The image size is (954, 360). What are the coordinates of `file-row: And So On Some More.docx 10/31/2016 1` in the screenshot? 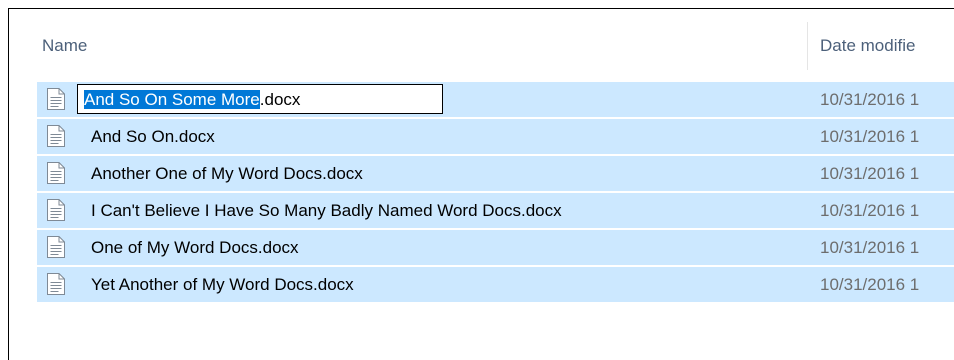 It's located at (495, 99).